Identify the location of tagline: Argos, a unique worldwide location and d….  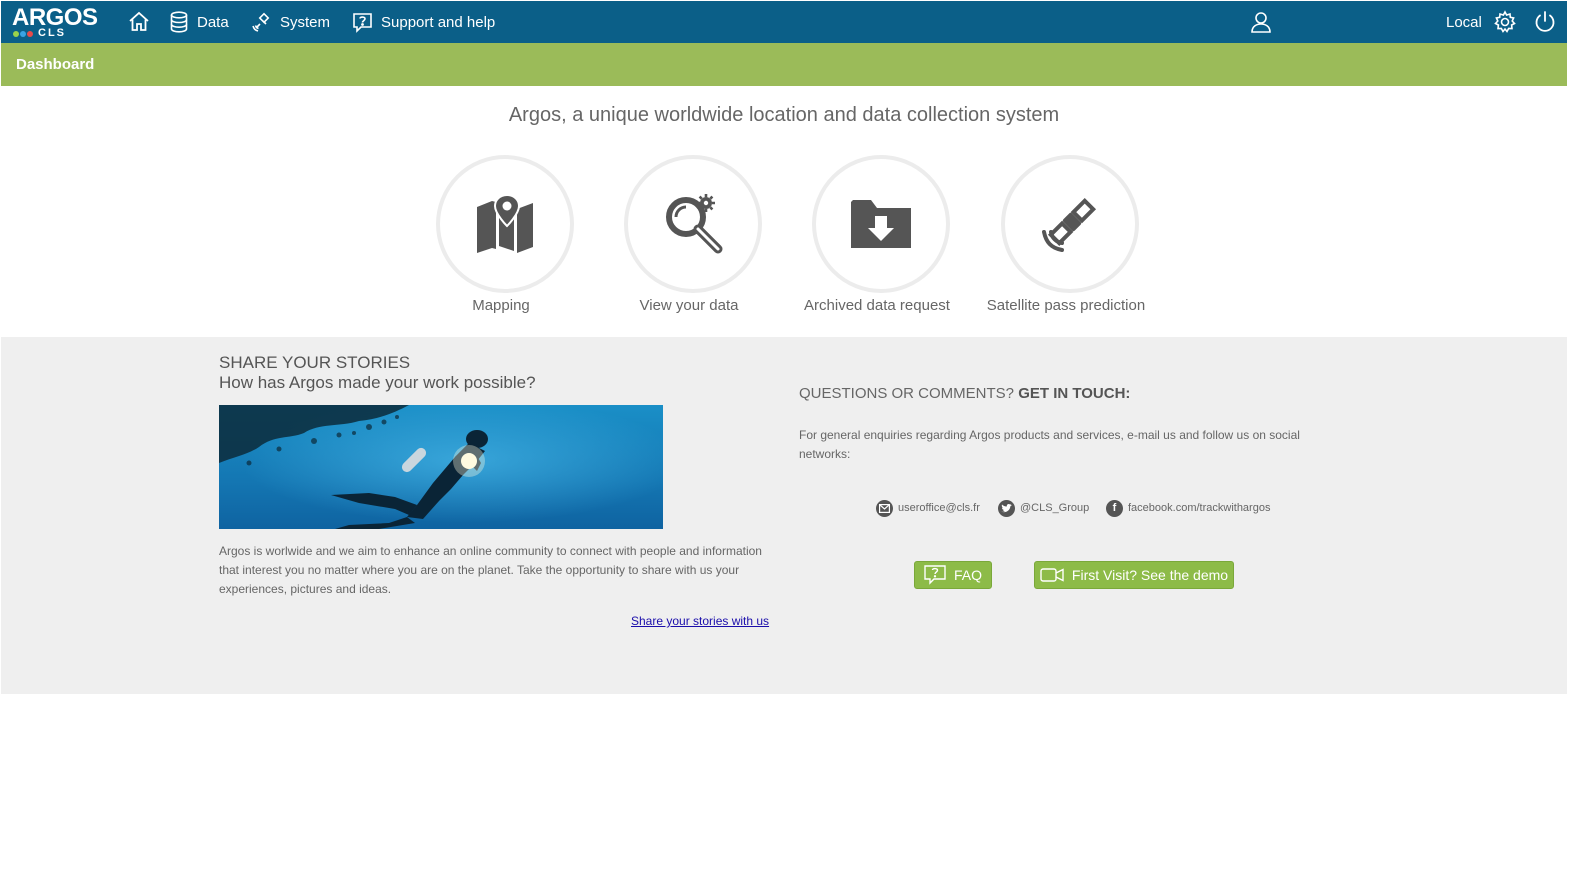
(784, 115).